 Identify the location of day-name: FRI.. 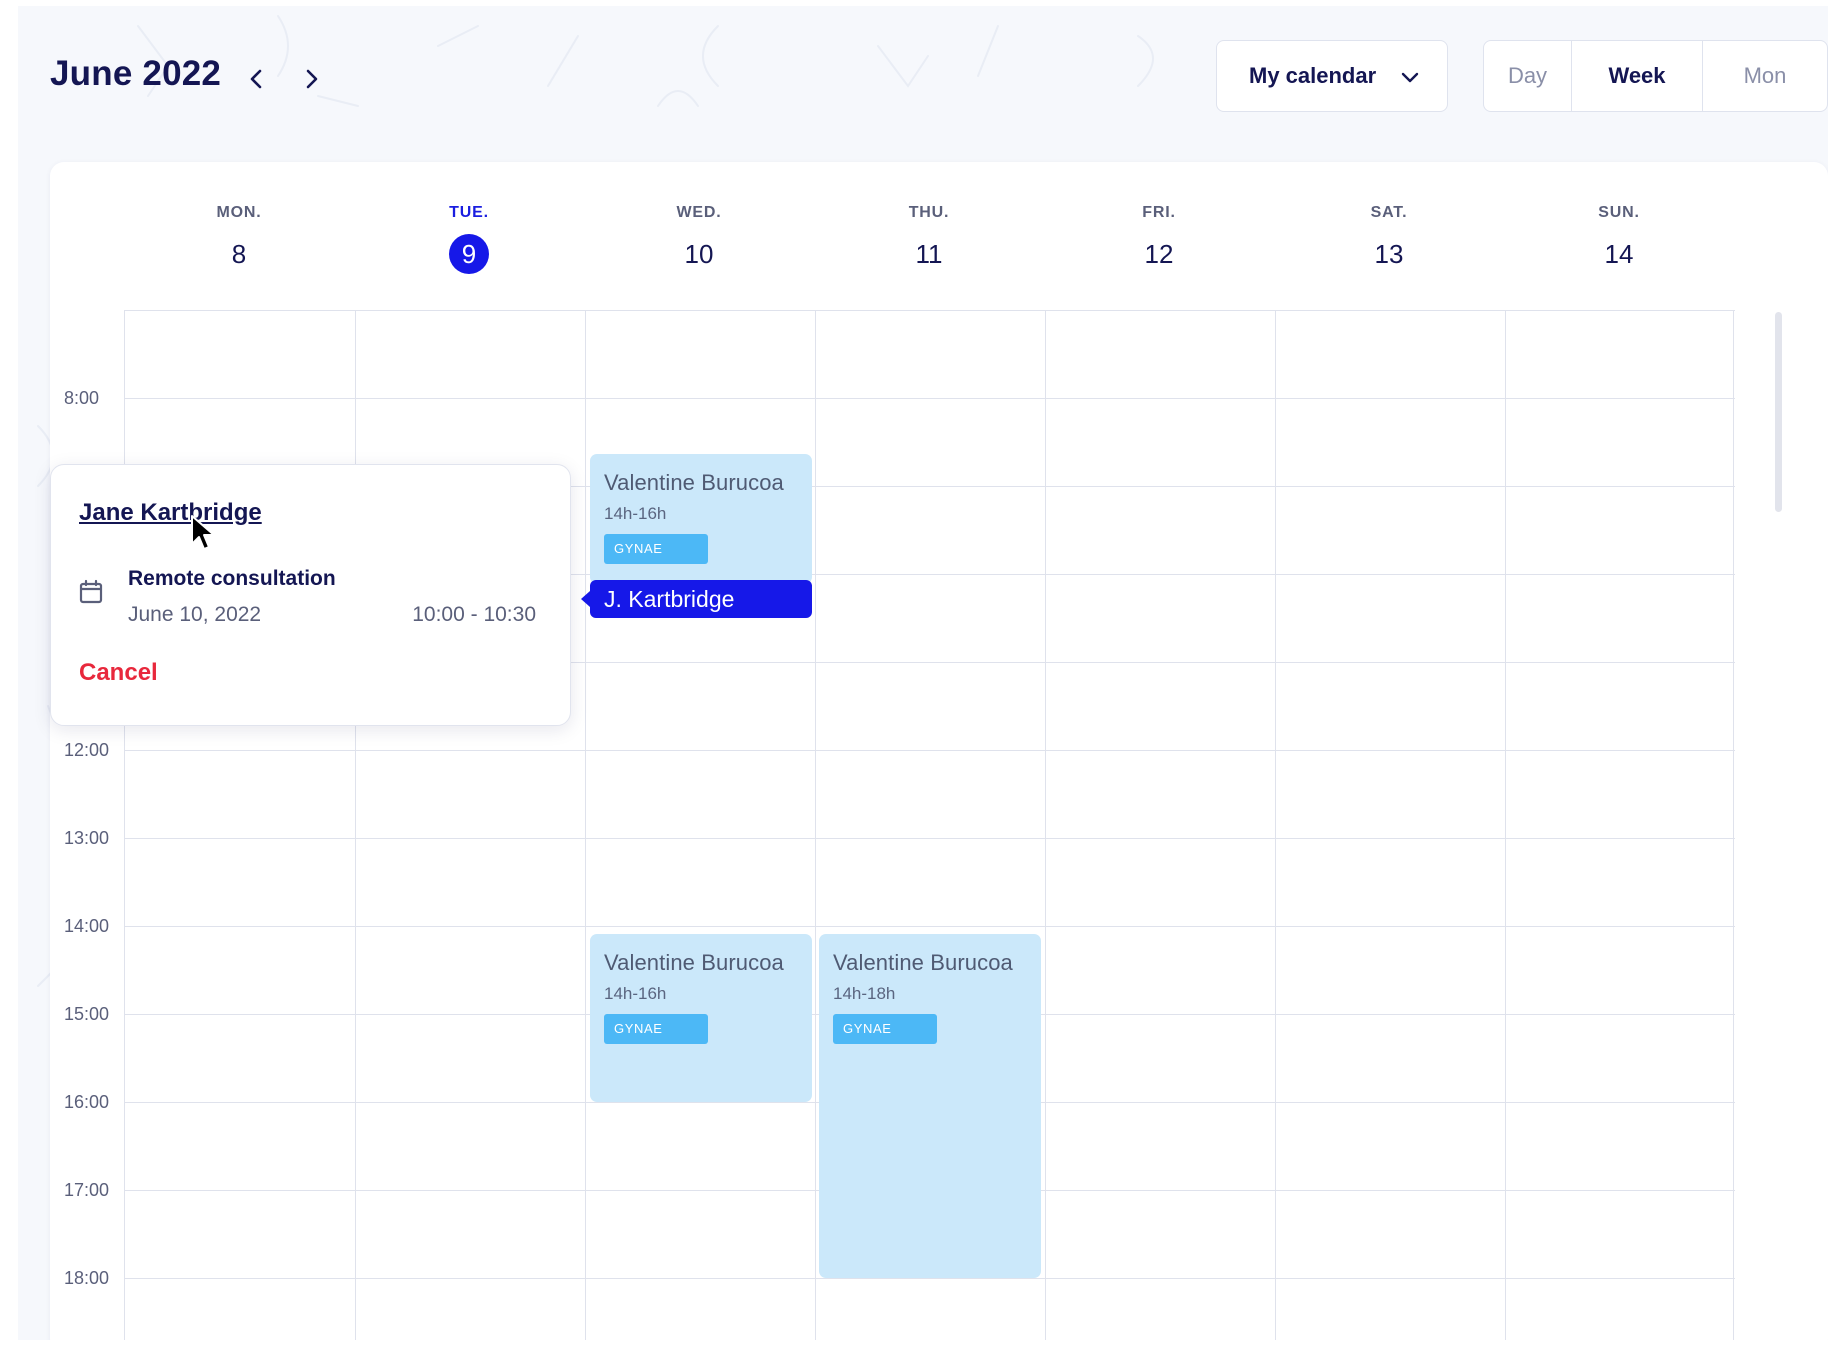
(1159, 212).